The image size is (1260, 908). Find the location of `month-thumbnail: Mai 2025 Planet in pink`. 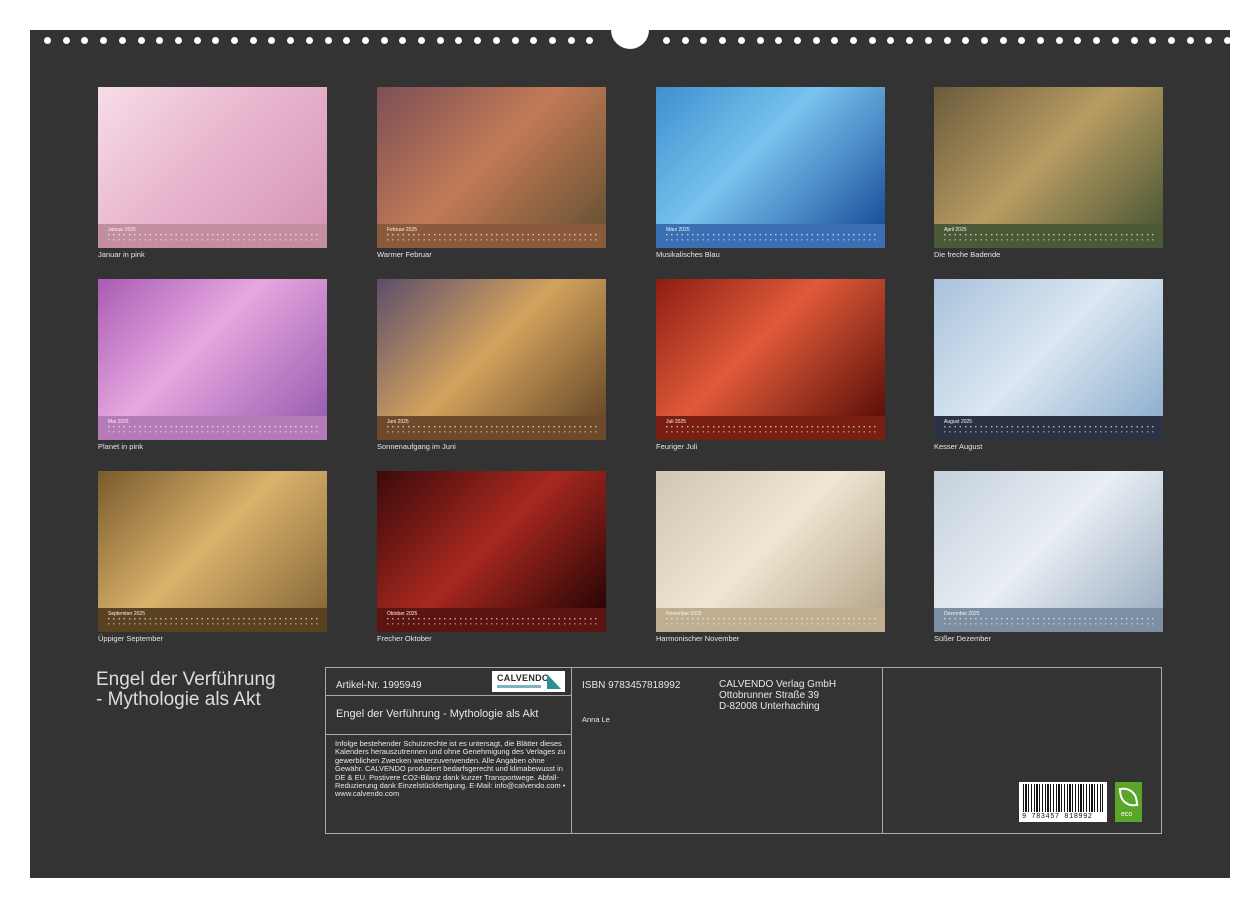

month-thumbnail: Mai 2025 Planet in pink is located at coordinates (212, 365).